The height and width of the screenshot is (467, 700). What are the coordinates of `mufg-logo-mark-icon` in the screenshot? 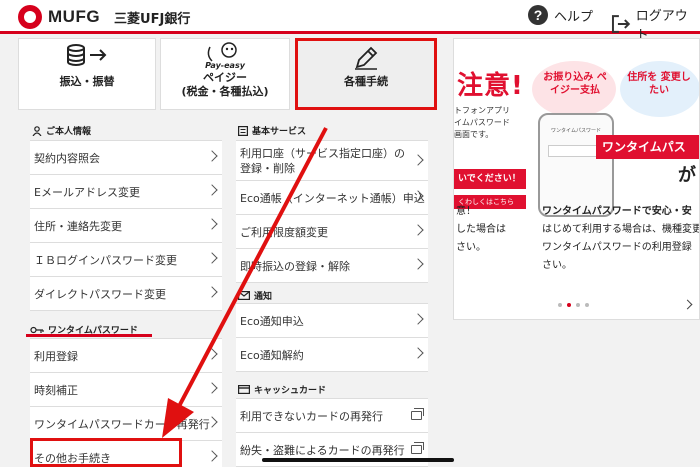 It's located at (30, 17).